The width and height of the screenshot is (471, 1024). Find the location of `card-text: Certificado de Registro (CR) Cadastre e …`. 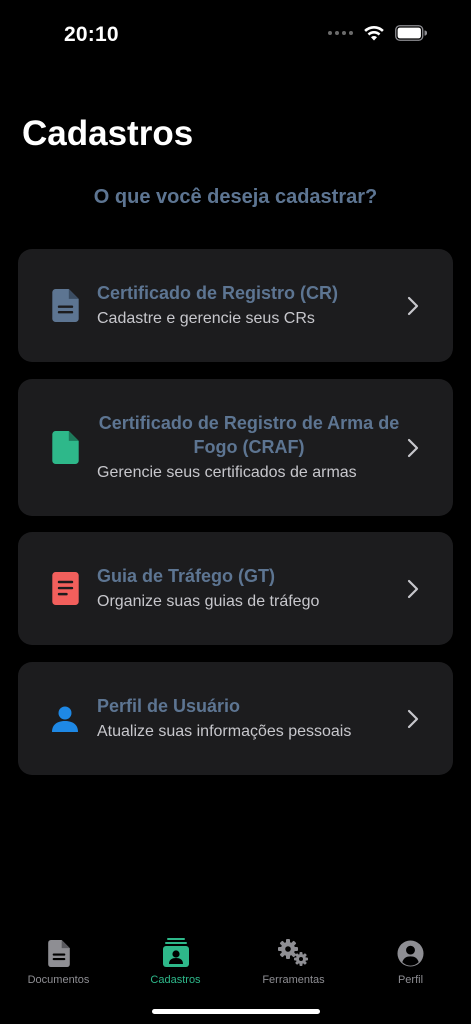

card-text: Certificado de Registro (CR) Cadastre e … is located at coordinates (249, 305).